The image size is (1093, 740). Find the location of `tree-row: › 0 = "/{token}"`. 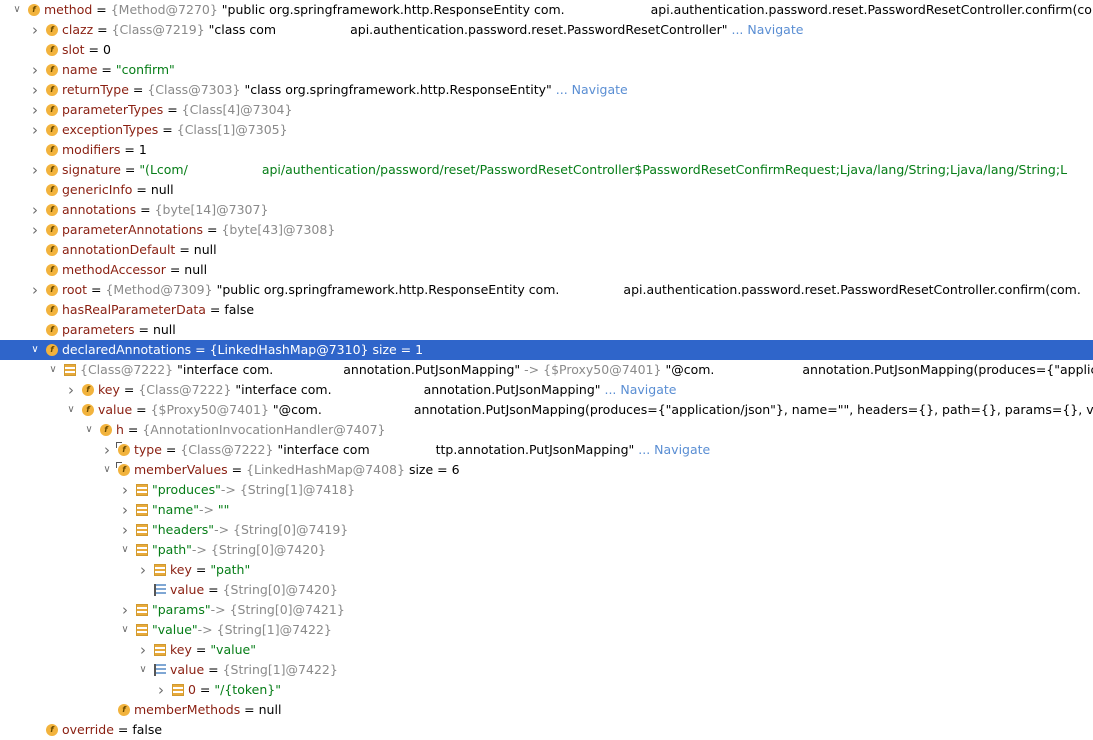

tree-row: › 0 = "/{token}" is located at coordinates (546, 690).